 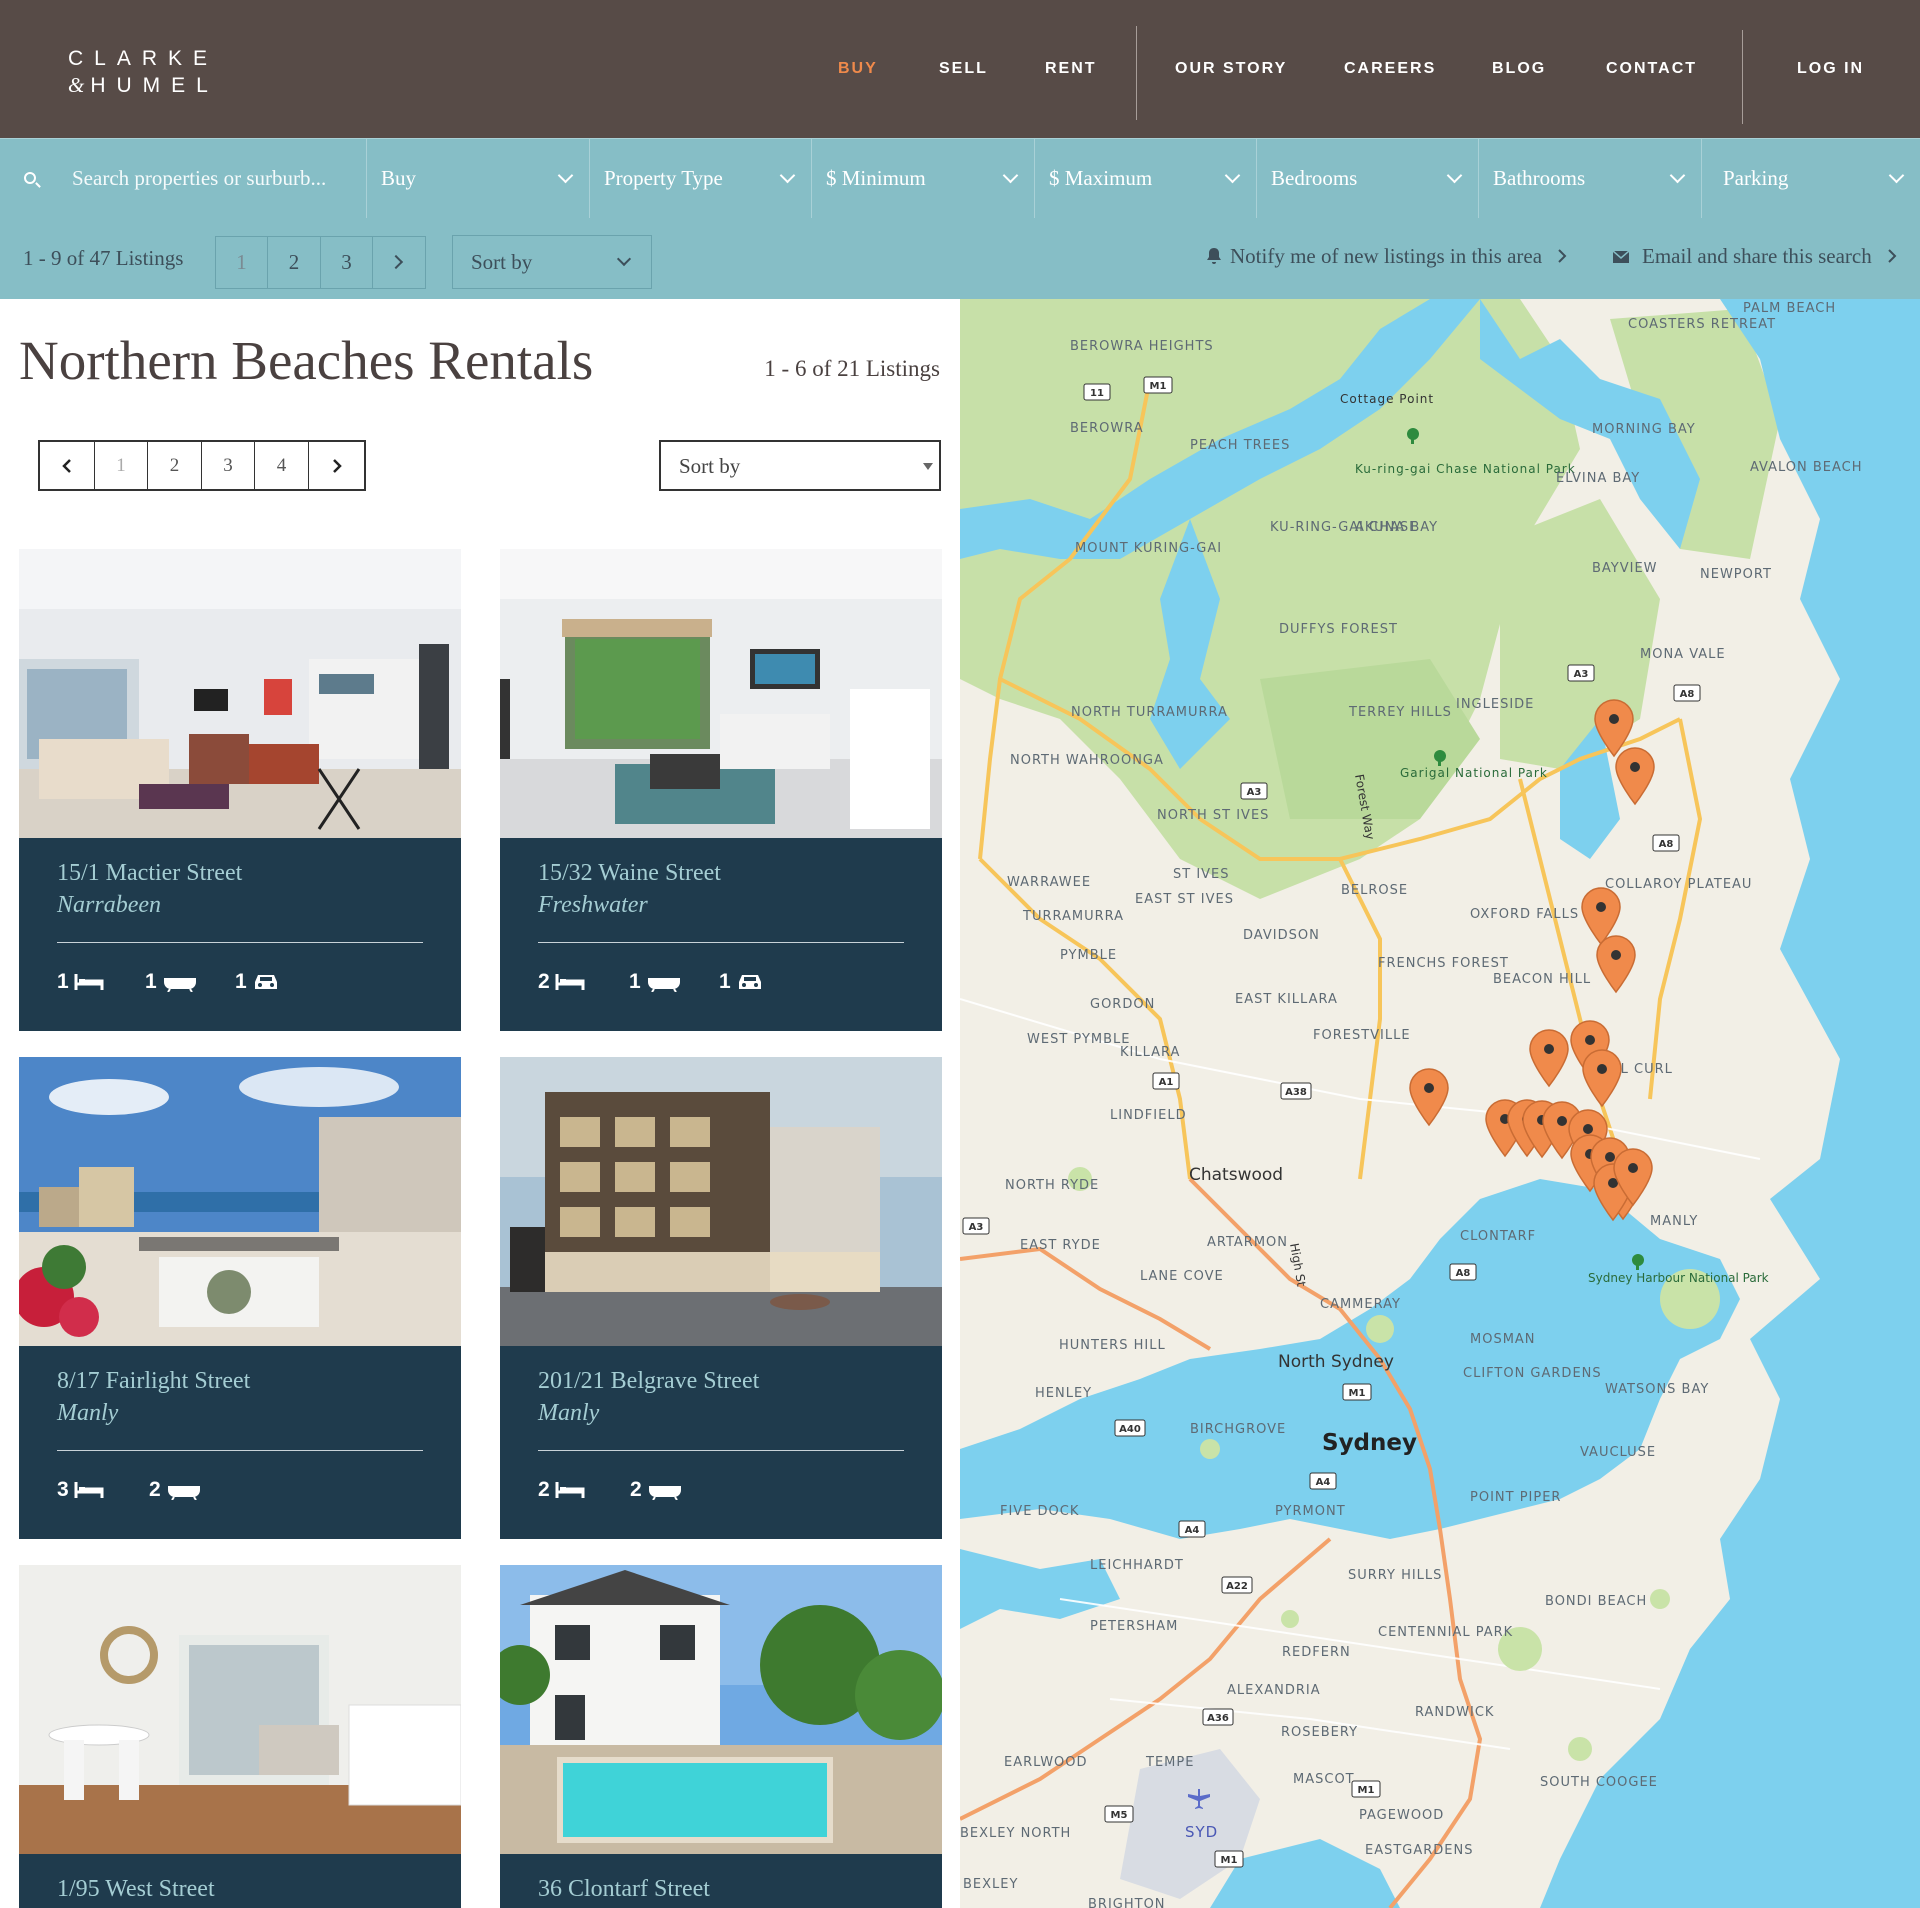 What do you see at coordinates (478, 178) in the screenshot?
I see `type-select: Buy` at bounding box center [478, 178].